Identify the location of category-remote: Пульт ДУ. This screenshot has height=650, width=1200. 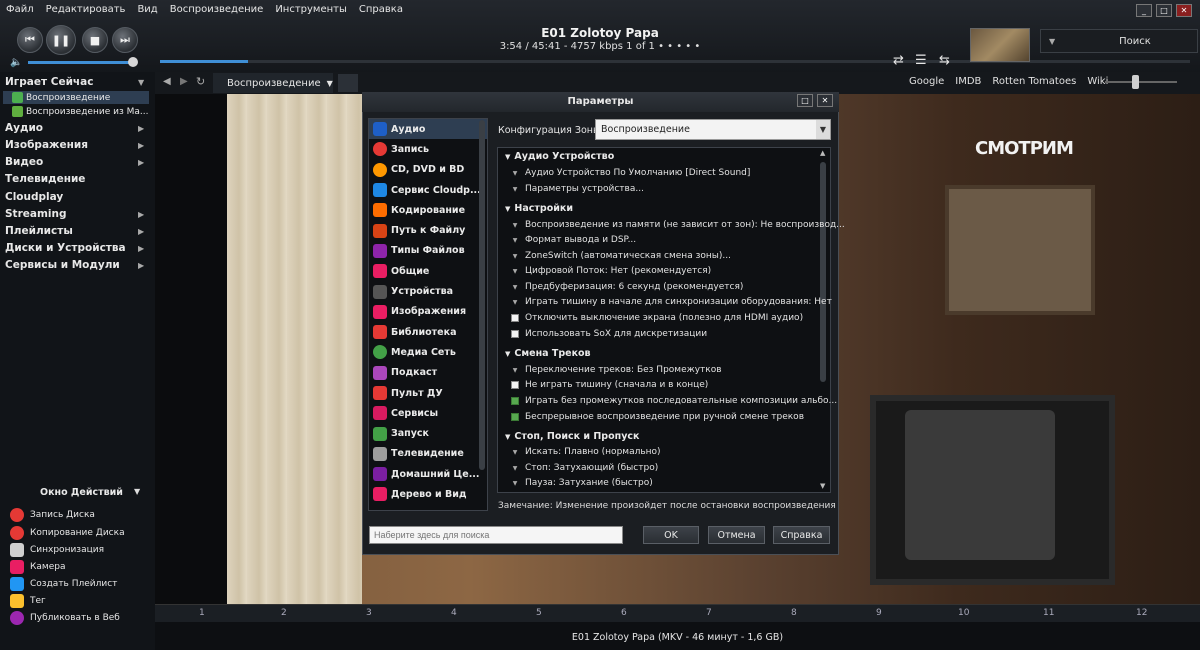
(428, 393).